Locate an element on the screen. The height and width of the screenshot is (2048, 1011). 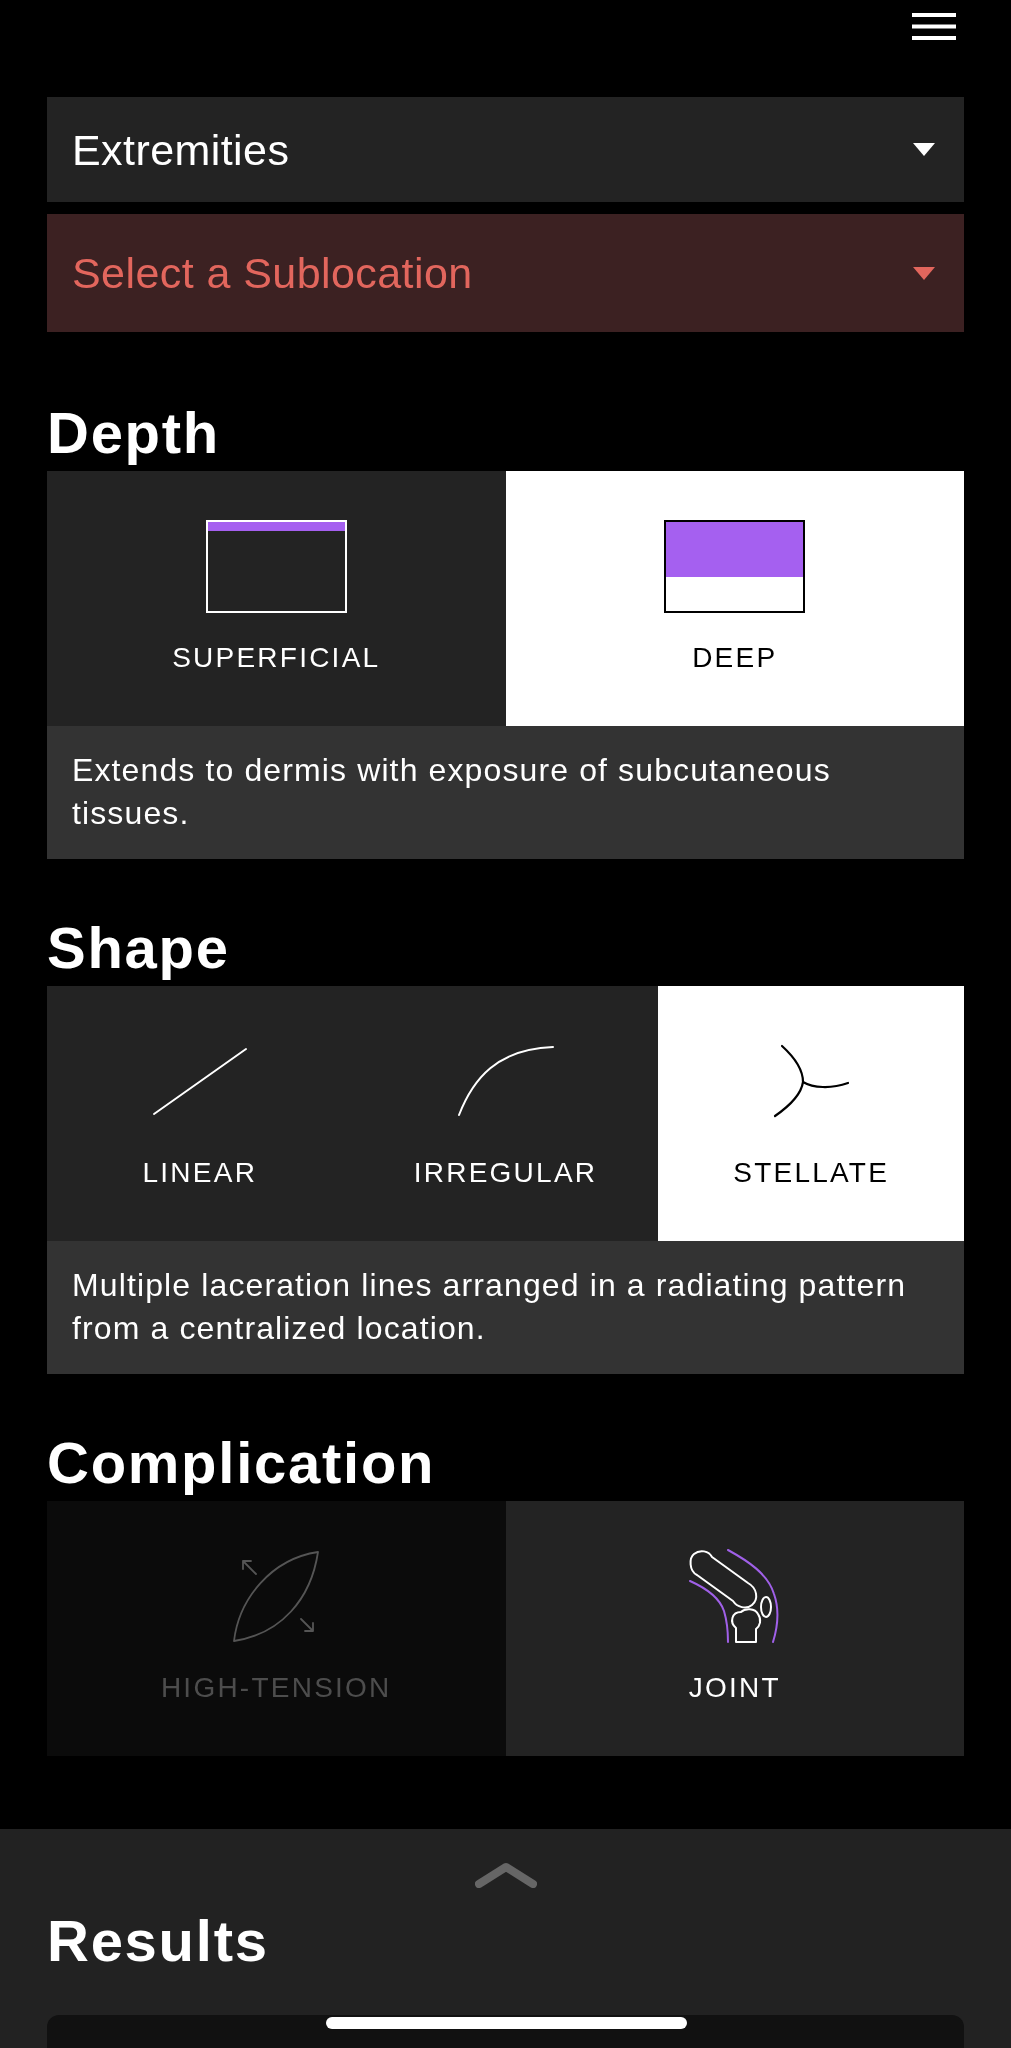
option-tile: DEEP is located at coordinates (734, 598).